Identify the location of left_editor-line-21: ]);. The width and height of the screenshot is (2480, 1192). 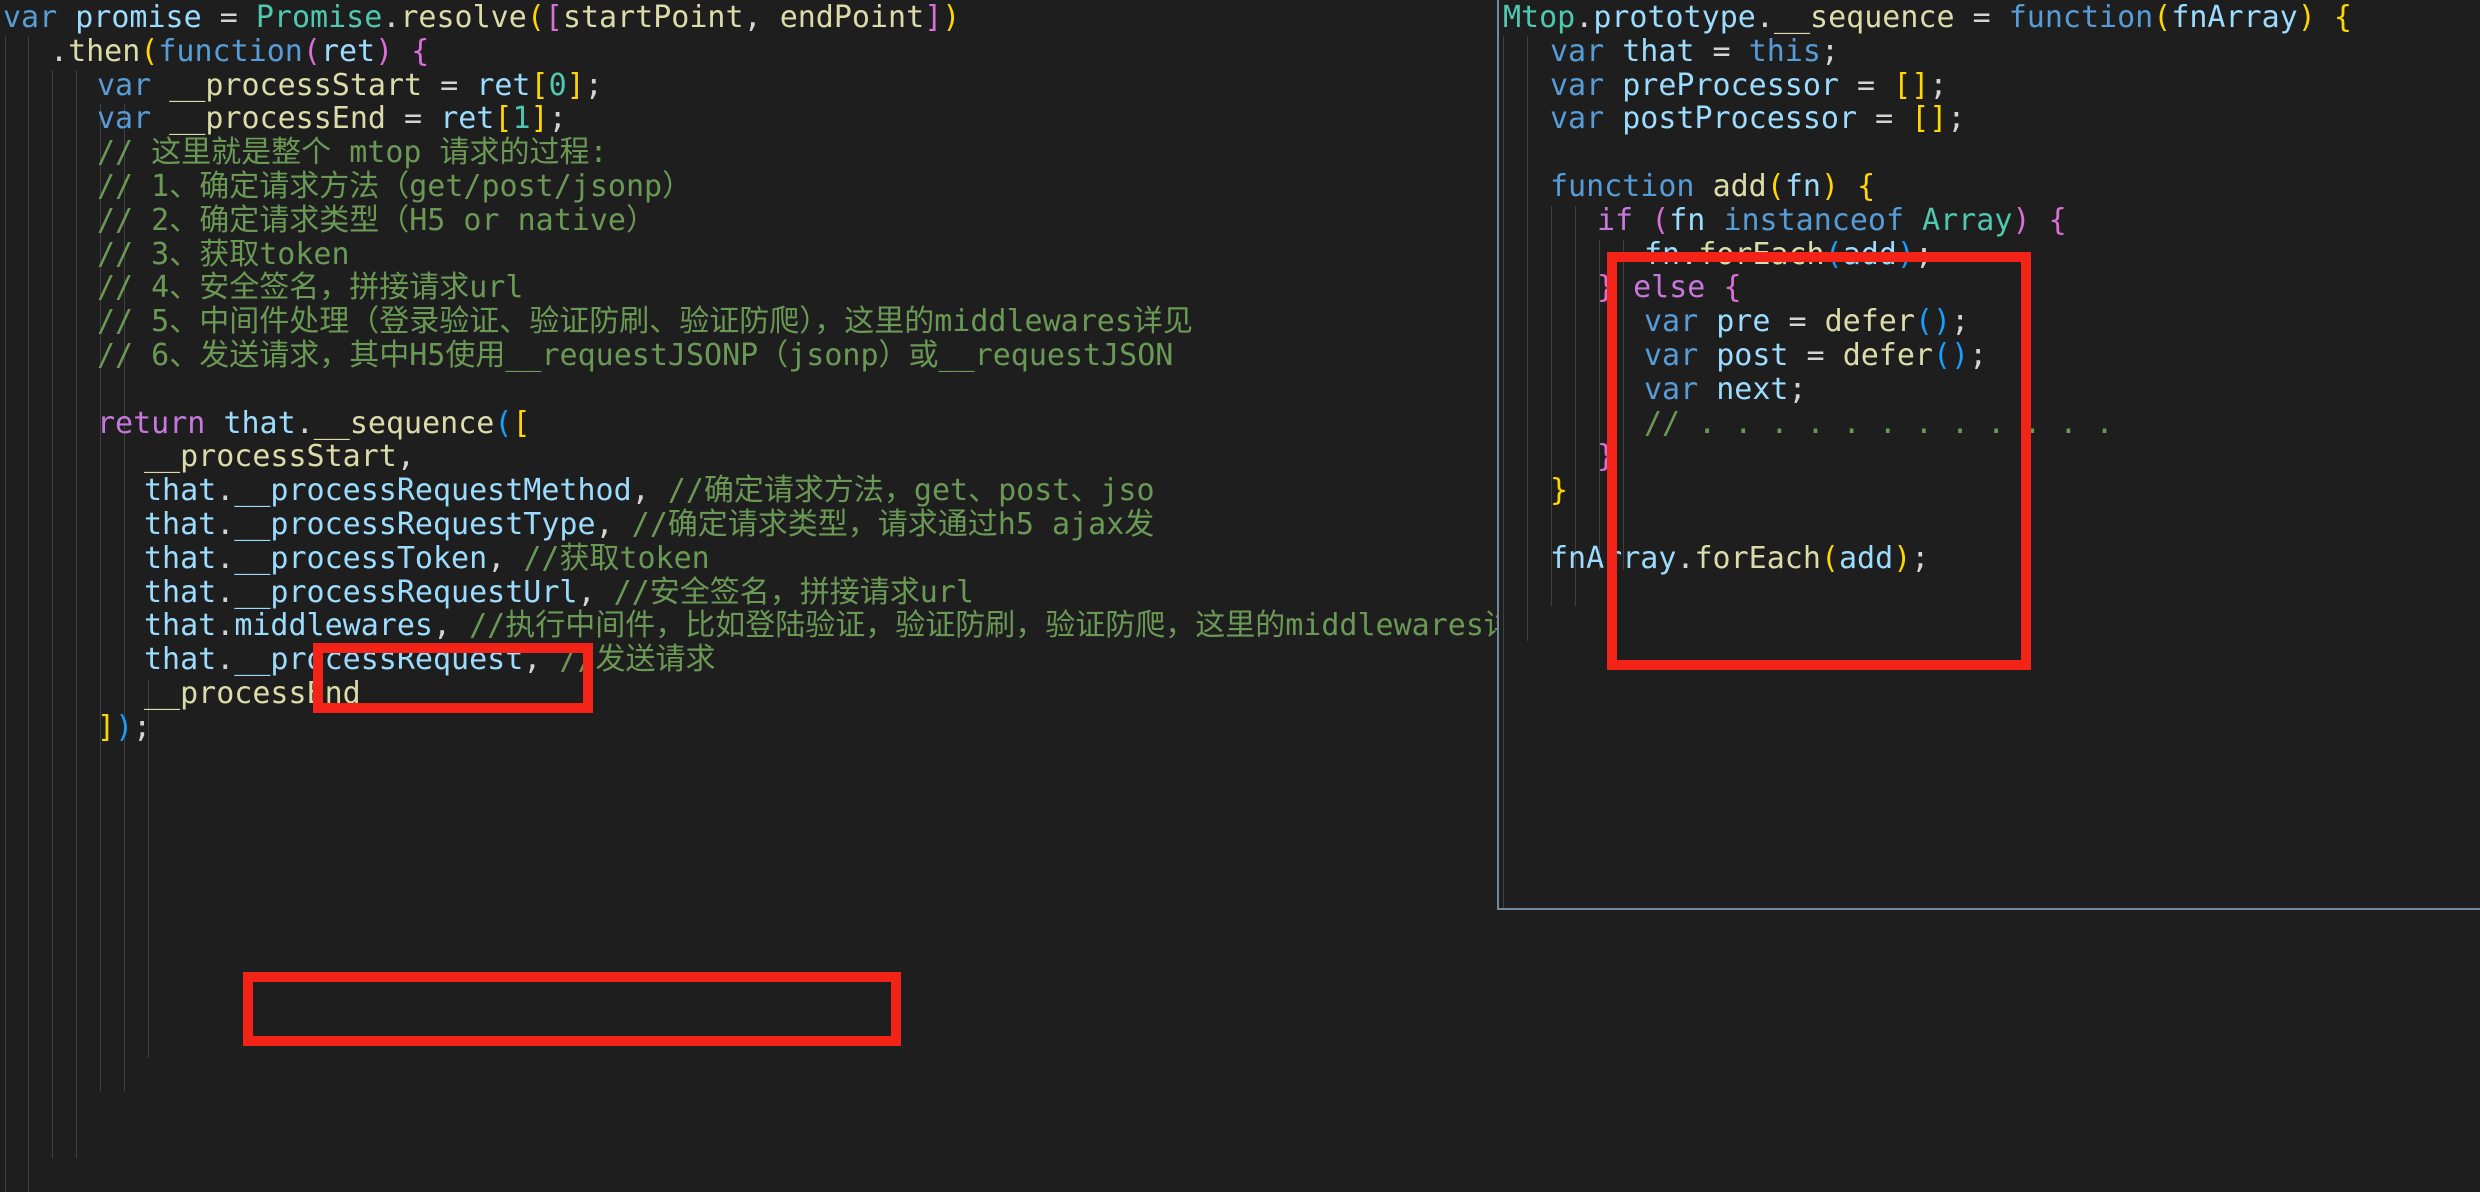
(124, 727).